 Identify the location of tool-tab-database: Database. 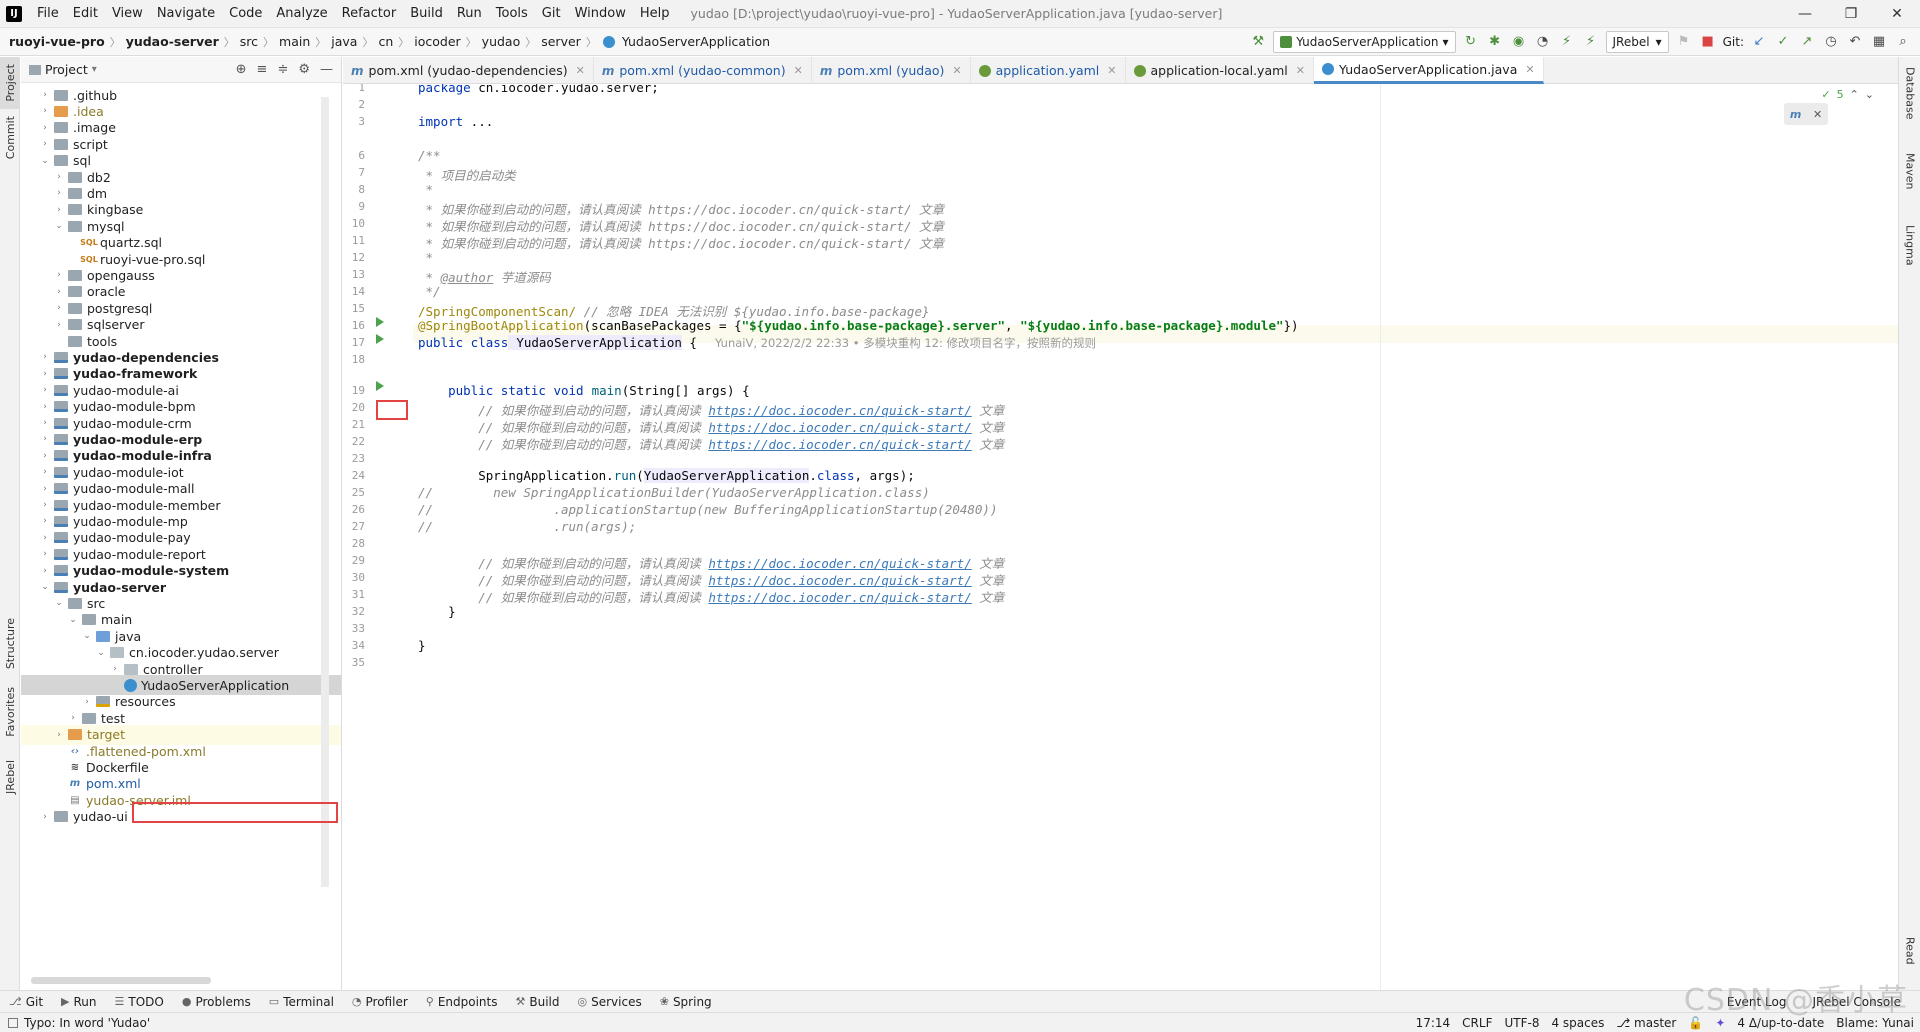
(1909, 107).